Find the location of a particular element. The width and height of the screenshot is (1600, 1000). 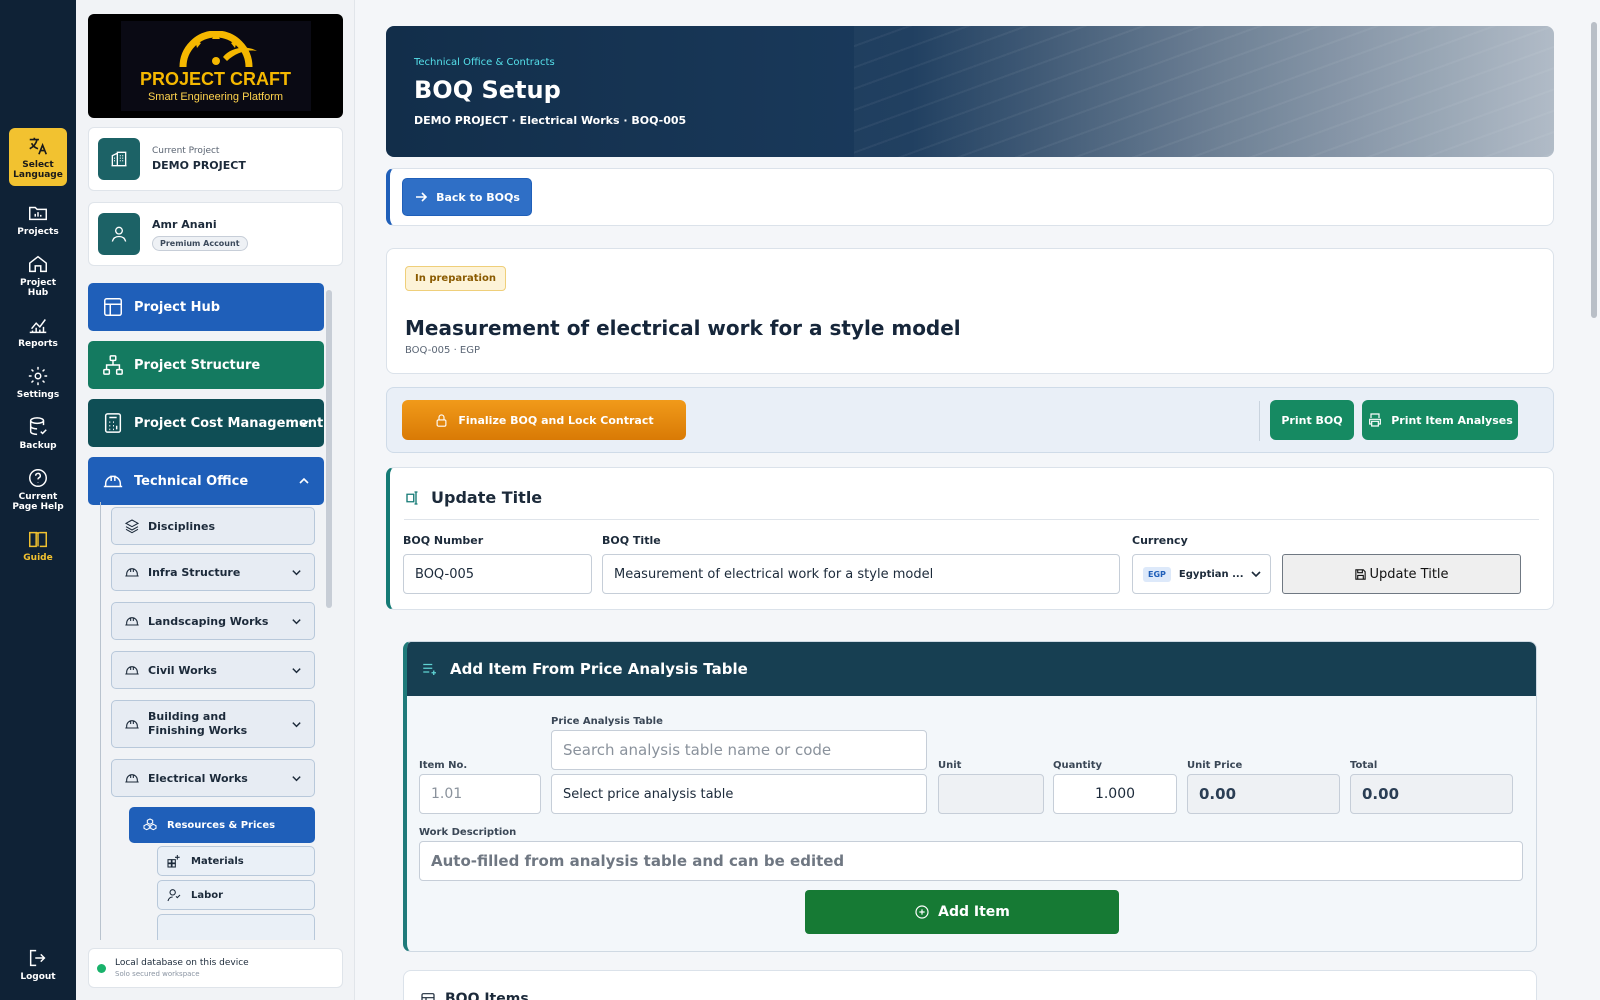

rail-settings-label: Settings is located at coordinates (38, 395).